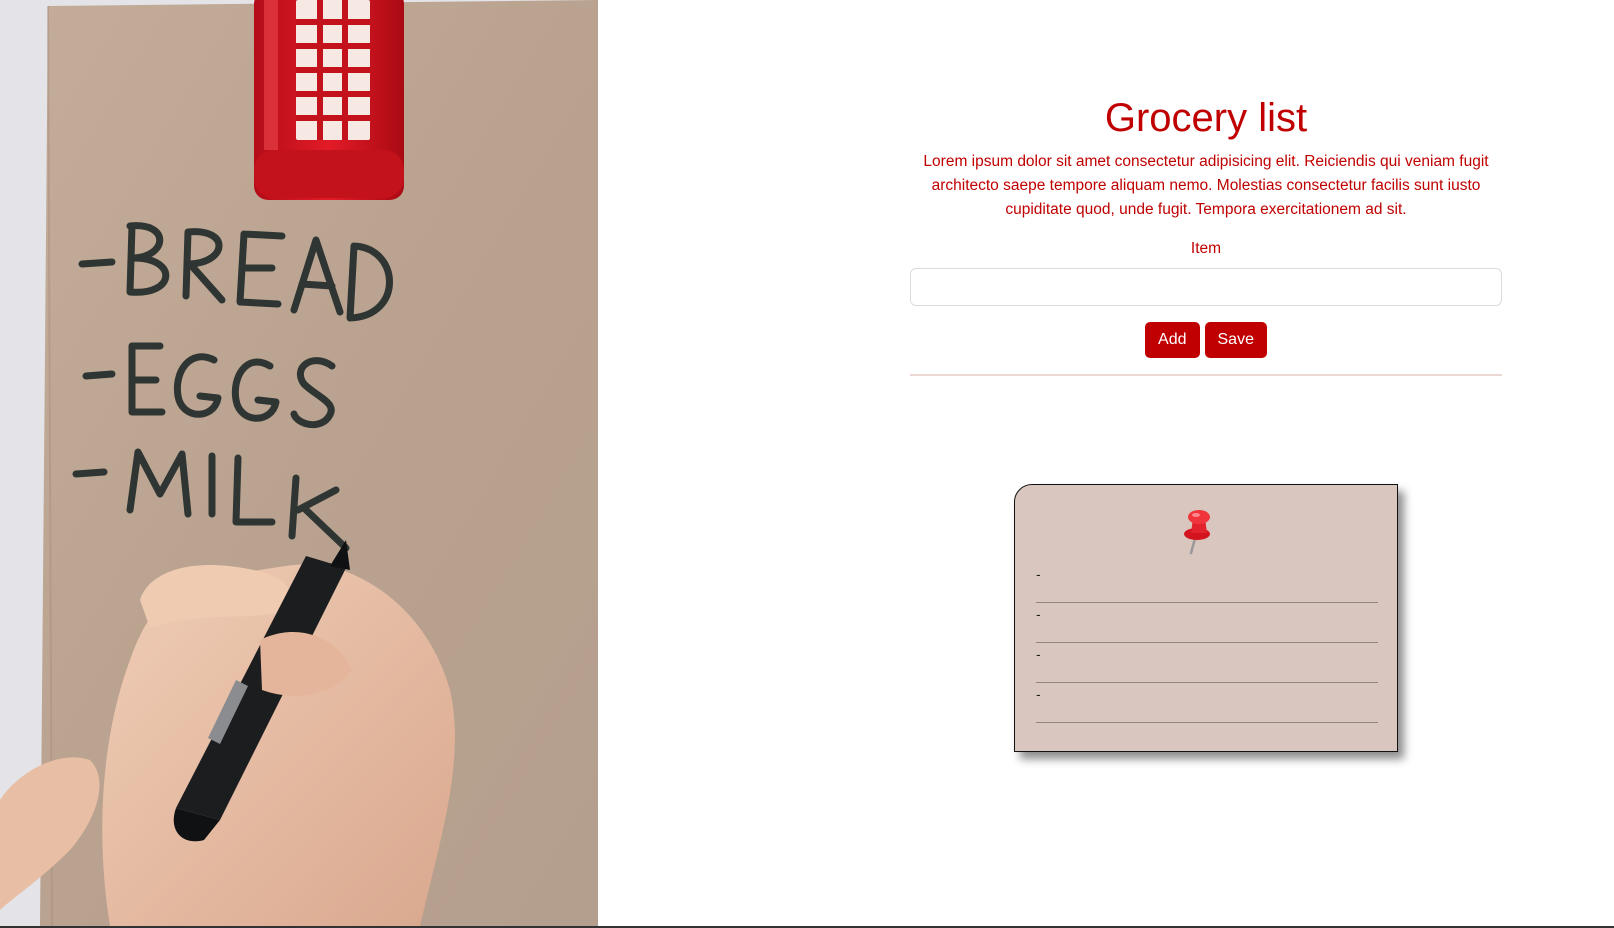  I want to click on grocery-items-list: - - - -, so click(1207, 643).